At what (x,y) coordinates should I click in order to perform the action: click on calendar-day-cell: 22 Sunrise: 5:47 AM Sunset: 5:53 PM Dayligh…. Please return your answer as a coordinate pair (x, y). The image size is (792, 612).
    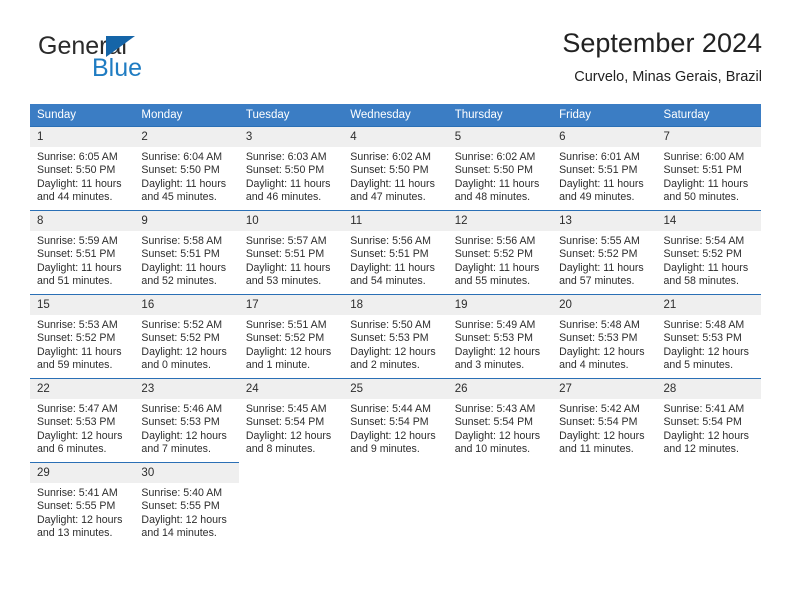
    Looking at the image, I should click on (82, 420).